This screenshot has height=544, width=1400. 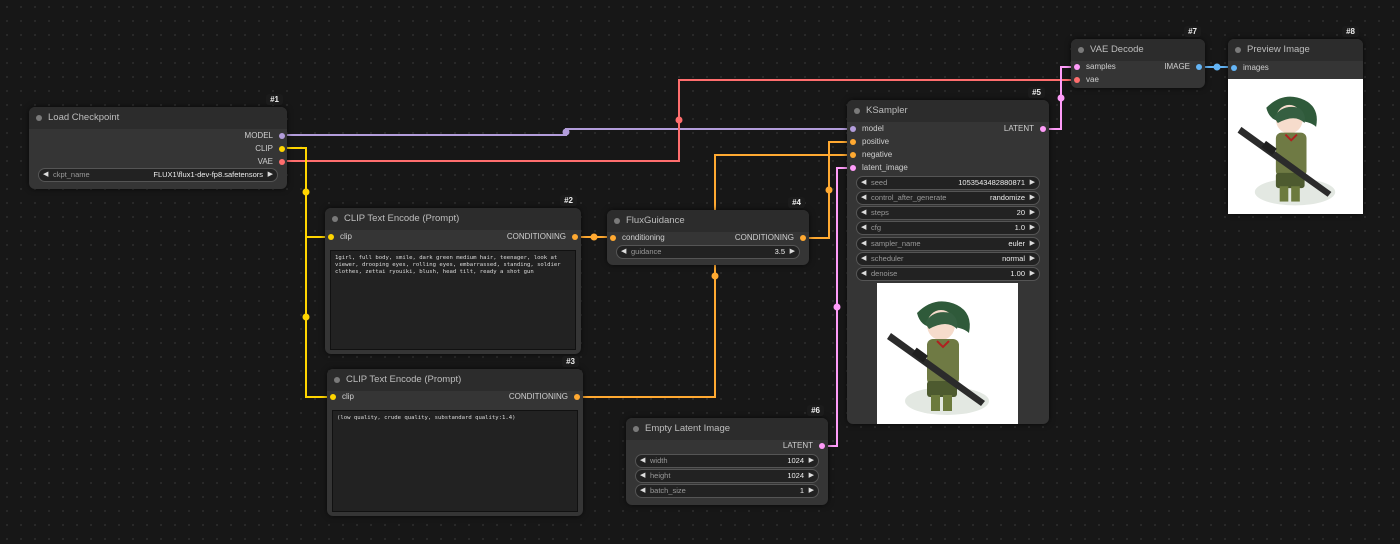 What do you see at coordinates (879, 168) in the screenshot?
I see `input-latent-image: latent_image` at bounding box center [879, 168].